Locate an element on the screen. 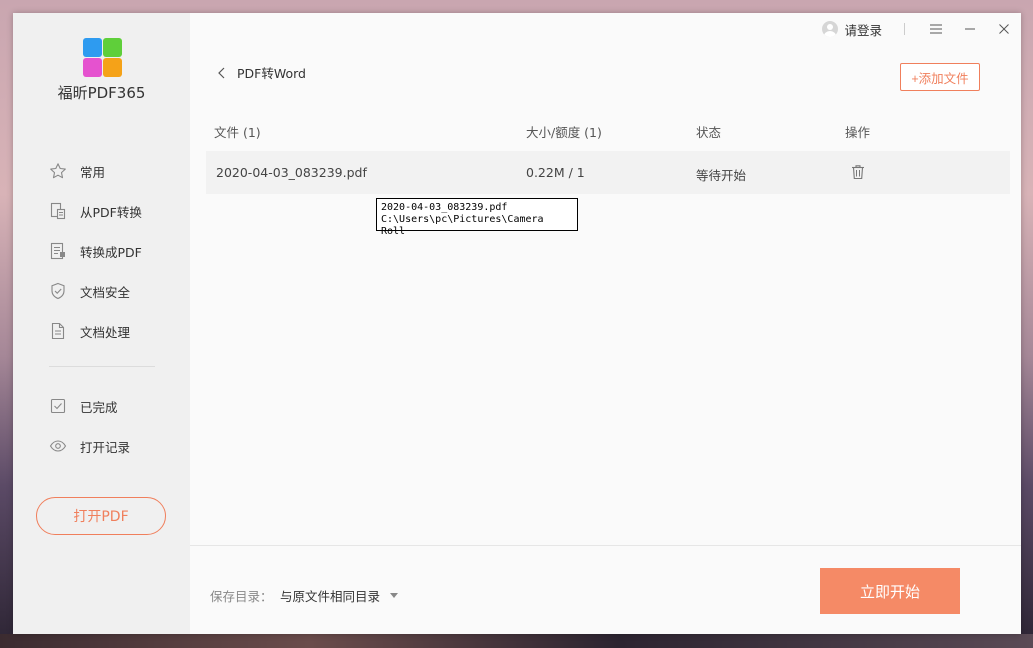 Image resolution: width=1033 pixels, height=648 pixels. save-directory-select: 与原文件相同目录 is located at coordinates (339, 595).